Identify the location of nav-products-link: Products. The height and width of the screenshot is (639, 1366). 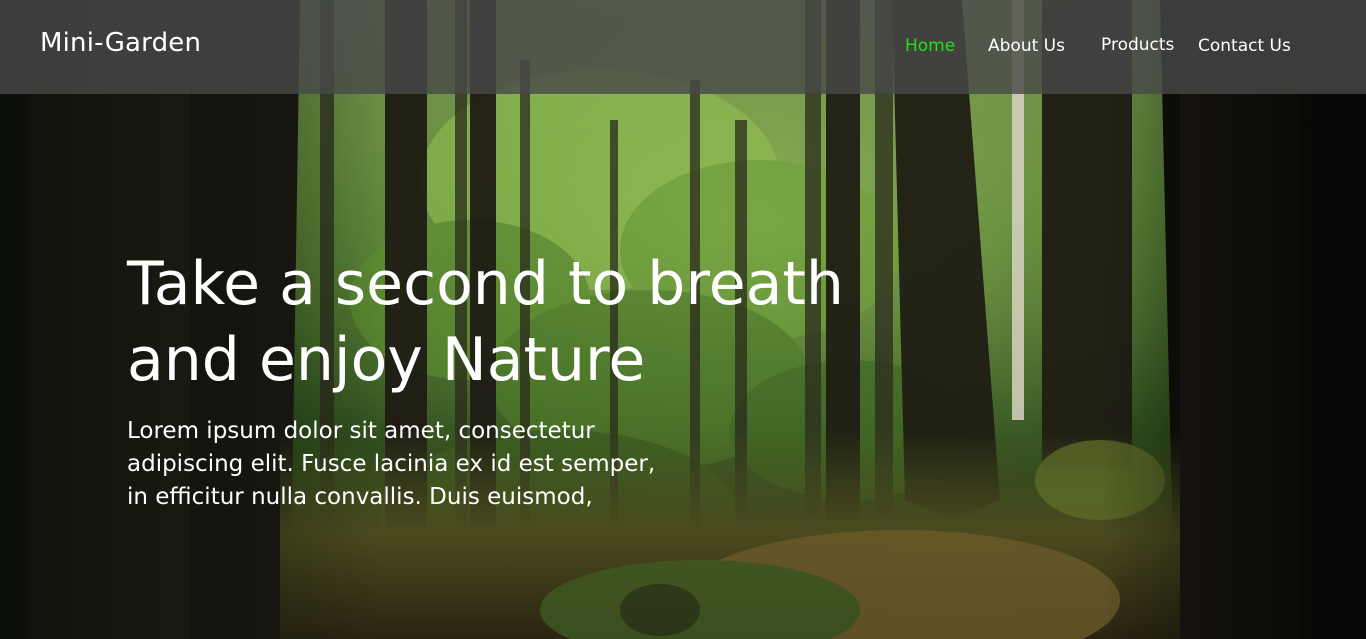
(1137, 45).